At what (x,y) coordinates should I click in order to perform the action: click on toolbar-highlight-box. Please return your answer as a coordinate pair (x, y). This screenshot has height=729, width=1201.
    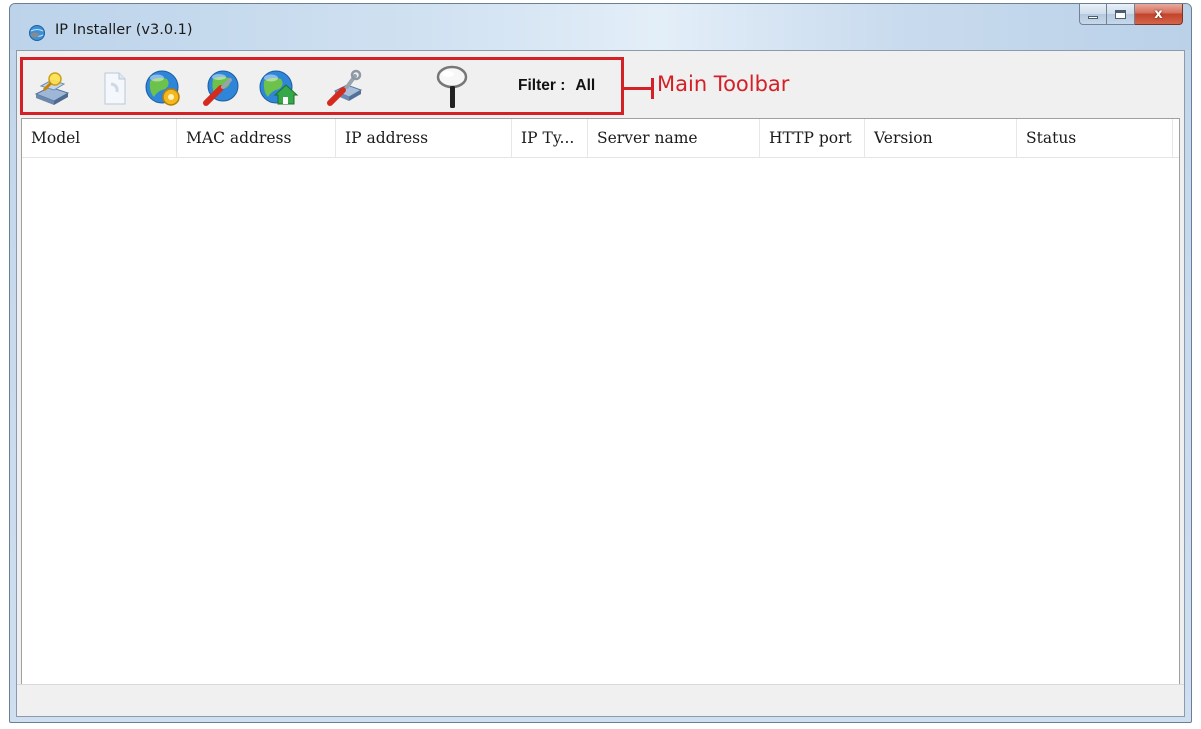
    Looking at the image, I should click on (322, 86).